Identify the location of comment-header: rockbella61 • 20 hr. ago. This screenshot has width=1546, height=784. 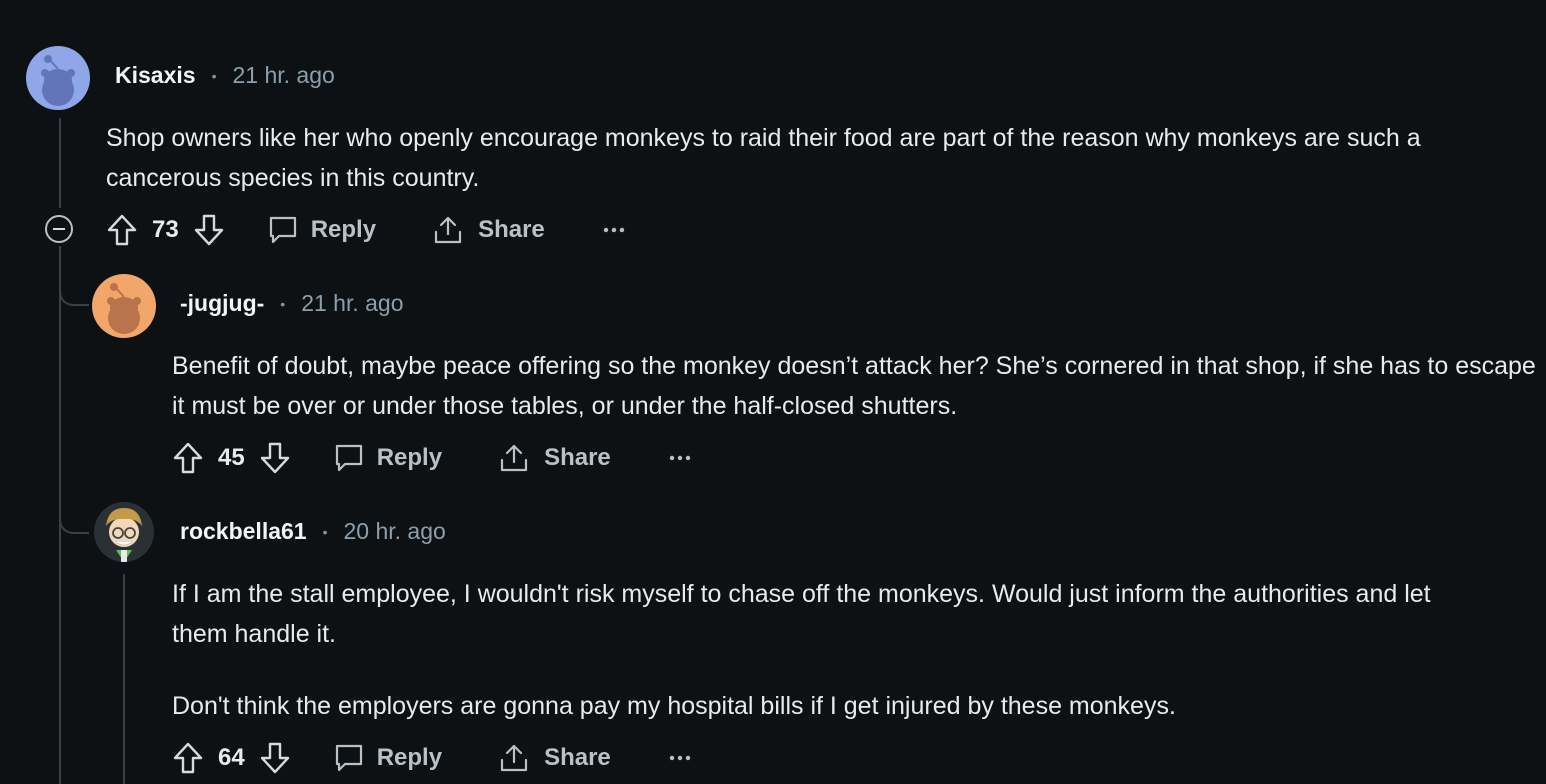
(313, 531).